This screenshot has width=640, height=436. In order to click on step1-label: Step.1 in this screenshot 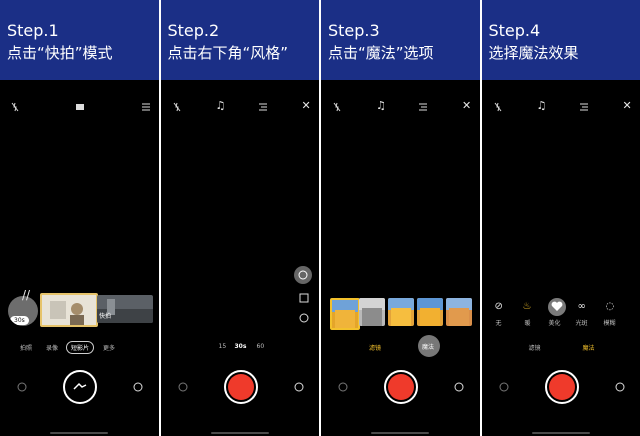, I will do `click(33, 30)`.